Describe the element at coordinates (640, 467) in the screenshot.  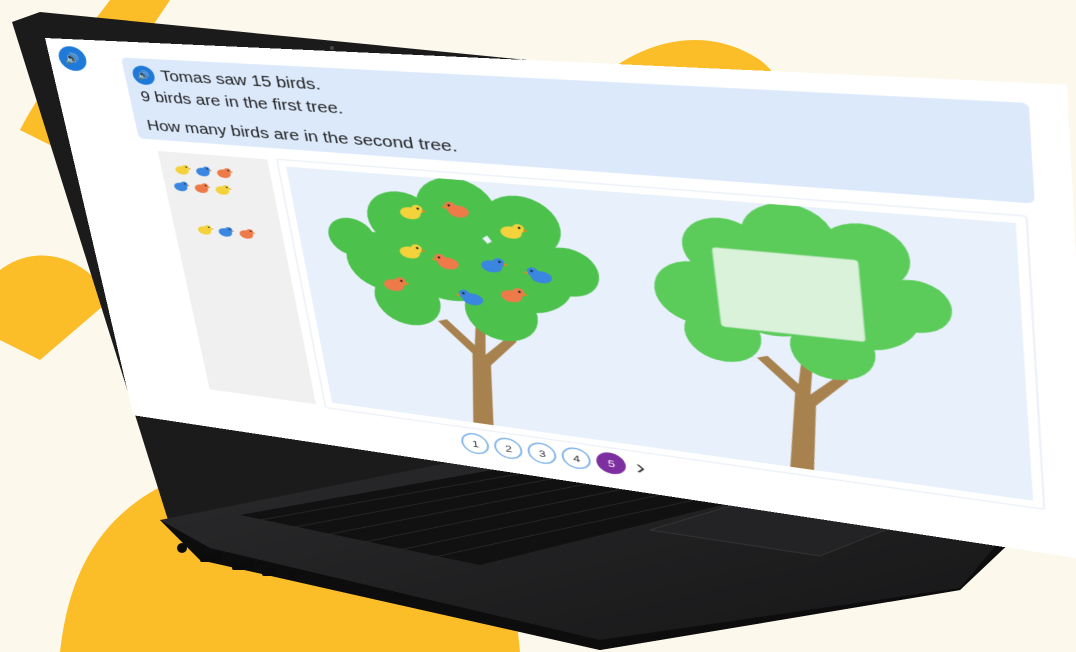
I see `chevron-right-icon: ›` at that location.